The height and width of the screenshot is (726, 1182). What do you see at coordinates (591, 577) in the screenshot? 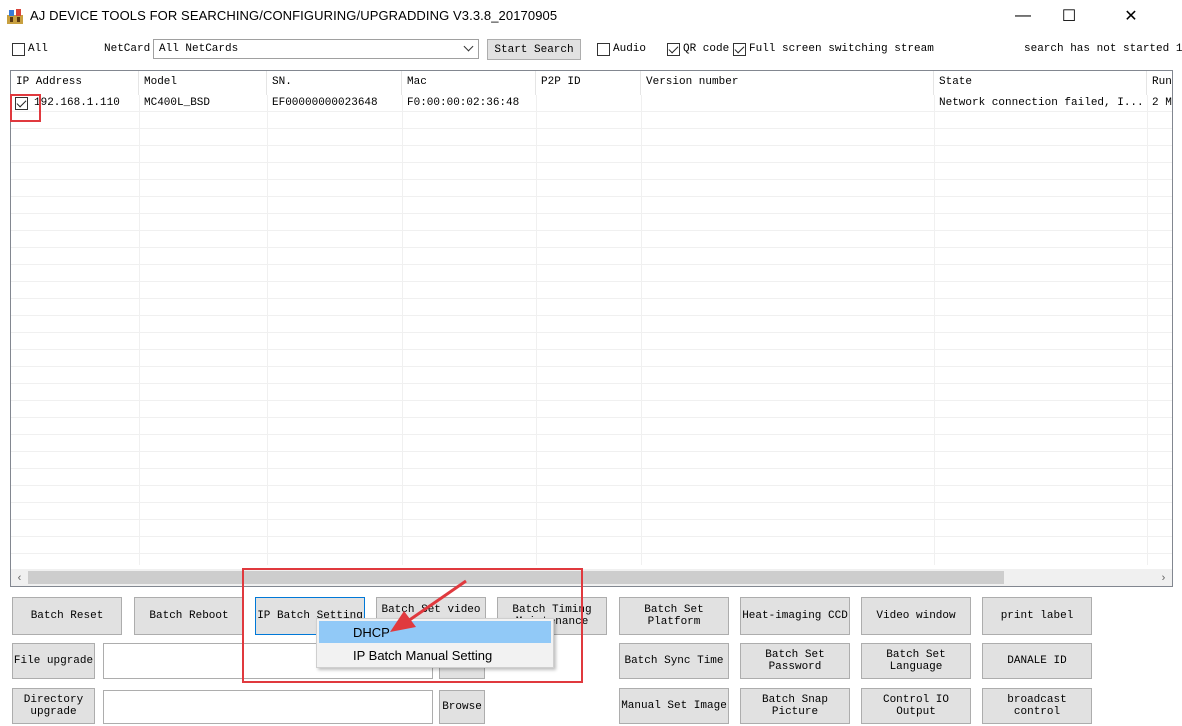
I see `horizontal-scrollbar: ‹ ›` at bounding box center [591, 577].